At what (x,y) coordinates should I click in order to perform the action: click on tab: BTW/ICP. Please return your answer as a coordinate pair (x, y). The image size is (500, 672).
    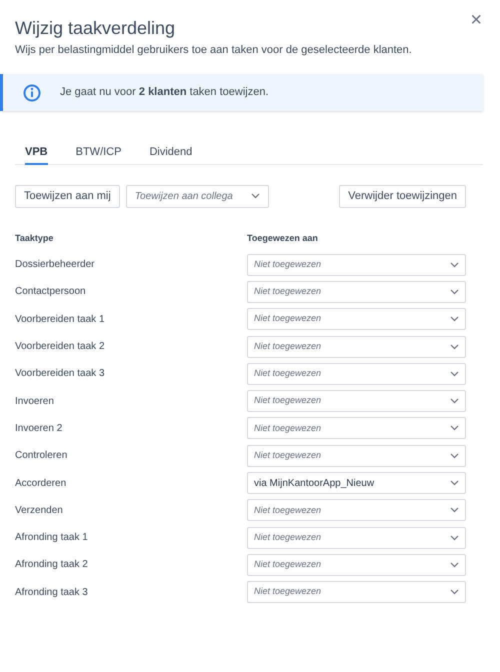
    Looking at the image, I should click on (99, 154).